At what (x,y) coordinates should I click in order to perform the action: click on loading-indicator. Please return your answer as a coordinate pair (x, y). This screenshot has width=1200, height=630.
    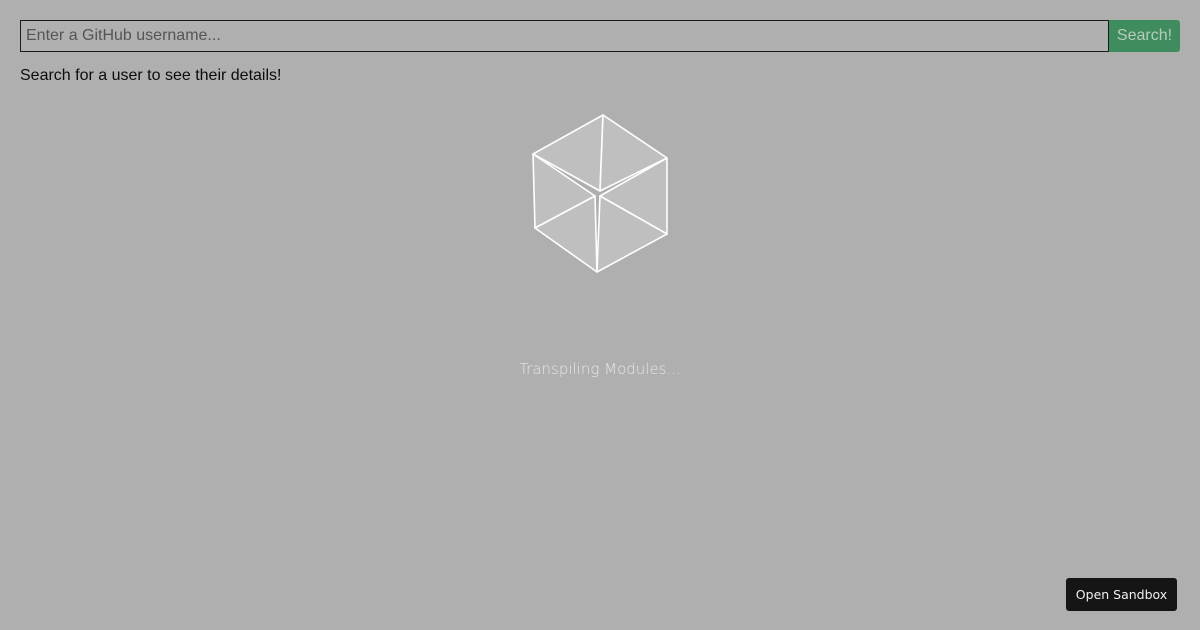
    Looking at the image, I should click on (600, 194).